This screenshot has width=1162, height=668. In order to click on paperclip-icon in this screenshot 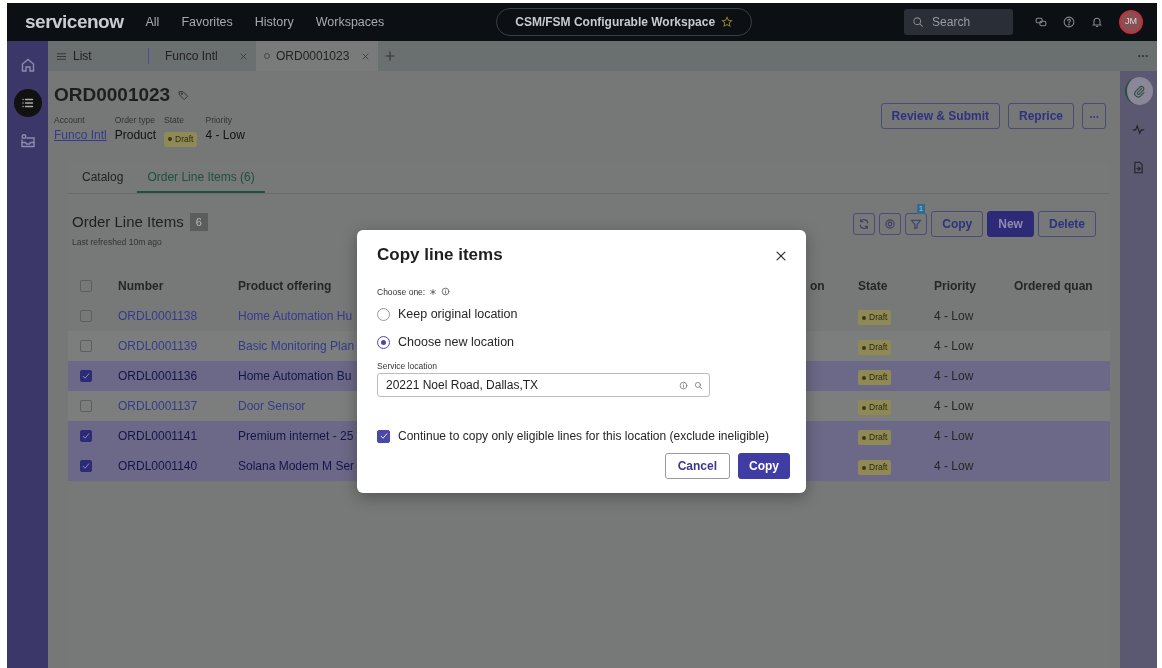, I will do `click(1139, 91)`.